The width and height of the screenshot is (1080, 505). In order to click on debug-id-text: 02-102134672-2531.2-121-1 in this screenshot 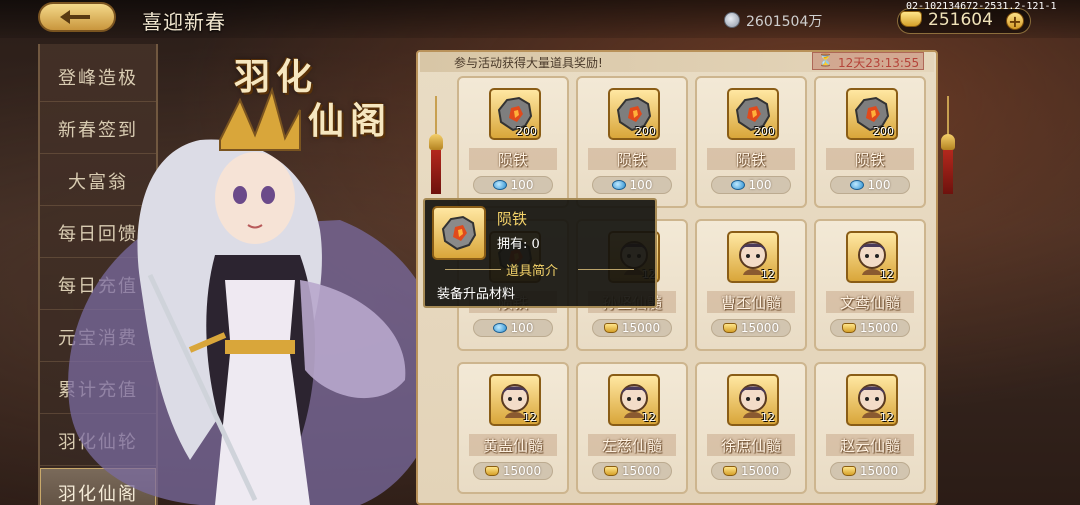, I will do `click(981, 6)`.